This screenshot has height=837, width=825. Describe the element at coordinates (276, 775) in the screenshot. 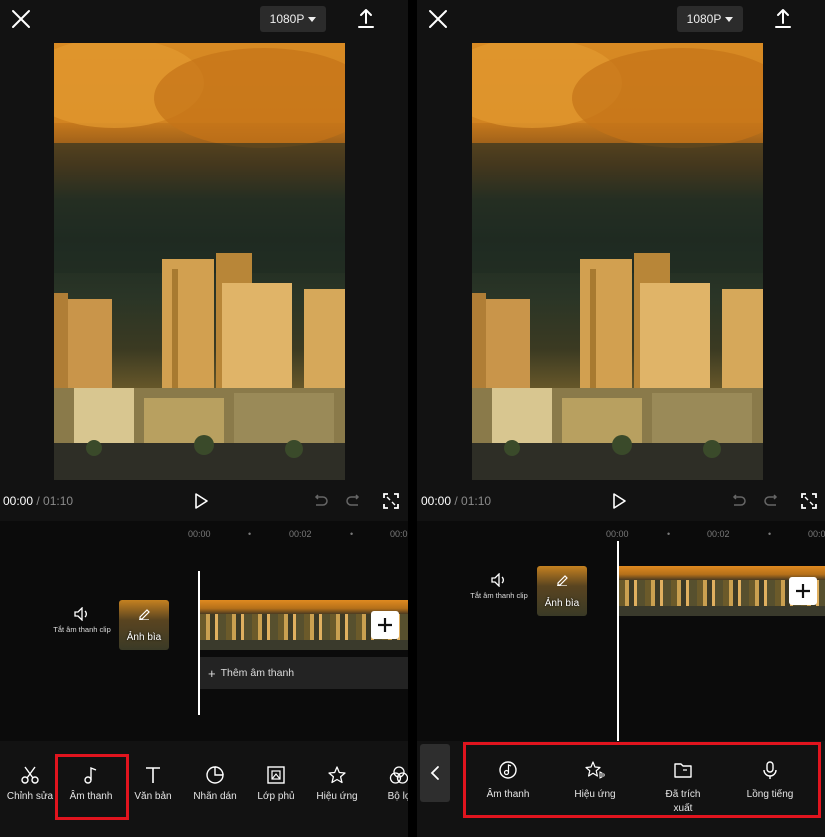

I see `overlay-icon` at that location.